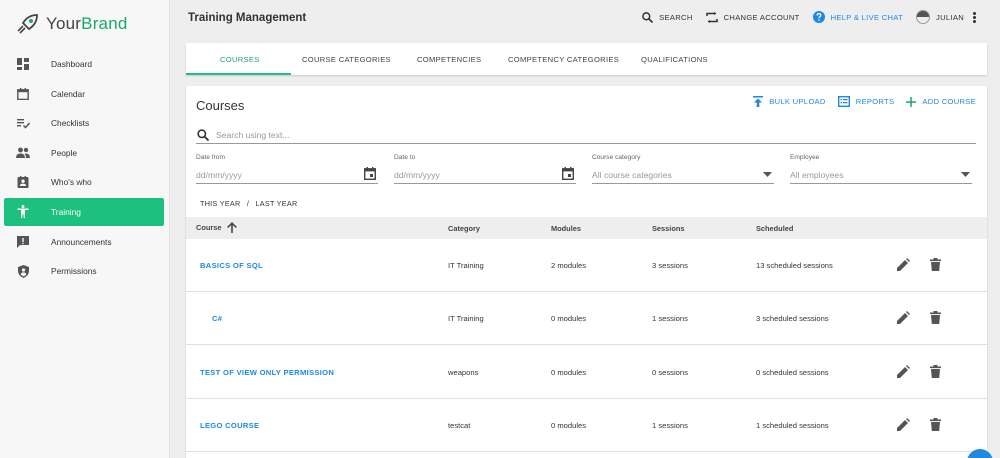 This screenshot has width=1000, height=458. Describe the element at coordinates (974, 17) in the screenshot. I see `more-options-icon` at that location.